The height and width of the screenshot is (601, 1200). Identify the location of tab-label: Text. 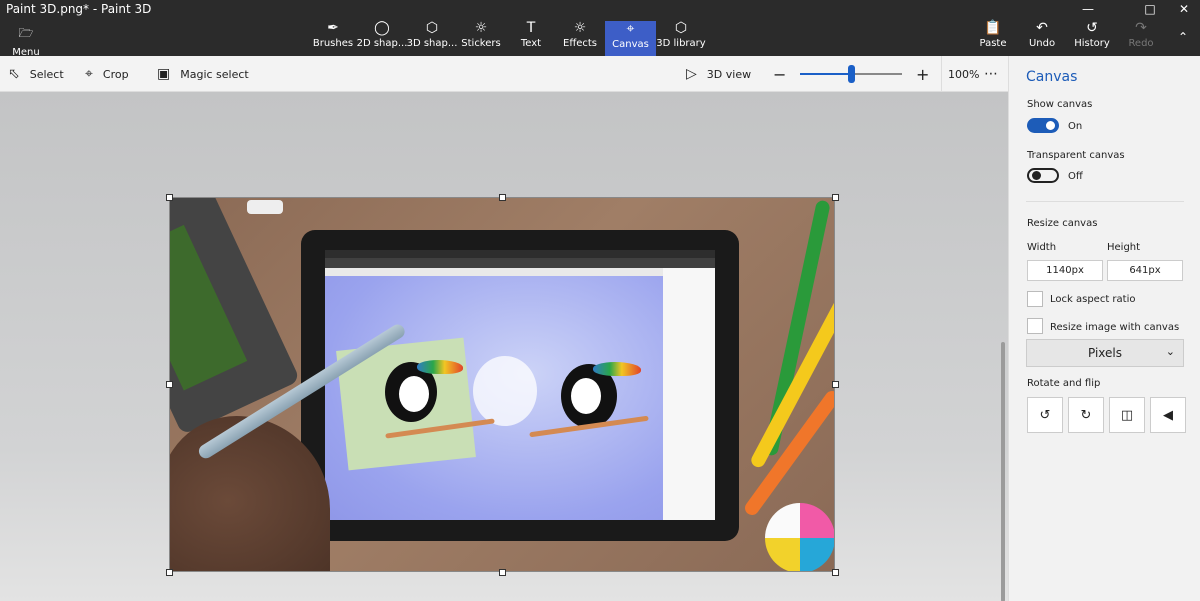
(531, 43).